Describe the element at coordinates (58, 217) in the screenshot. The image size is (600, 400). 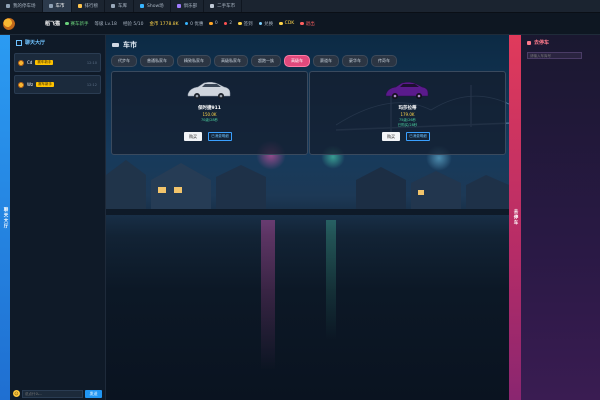
I see `chat-panel: 聊天大厅 Cd 赛车新手 12:10 Wz 赛车新手 12:12 ☺ 发送` at that location.